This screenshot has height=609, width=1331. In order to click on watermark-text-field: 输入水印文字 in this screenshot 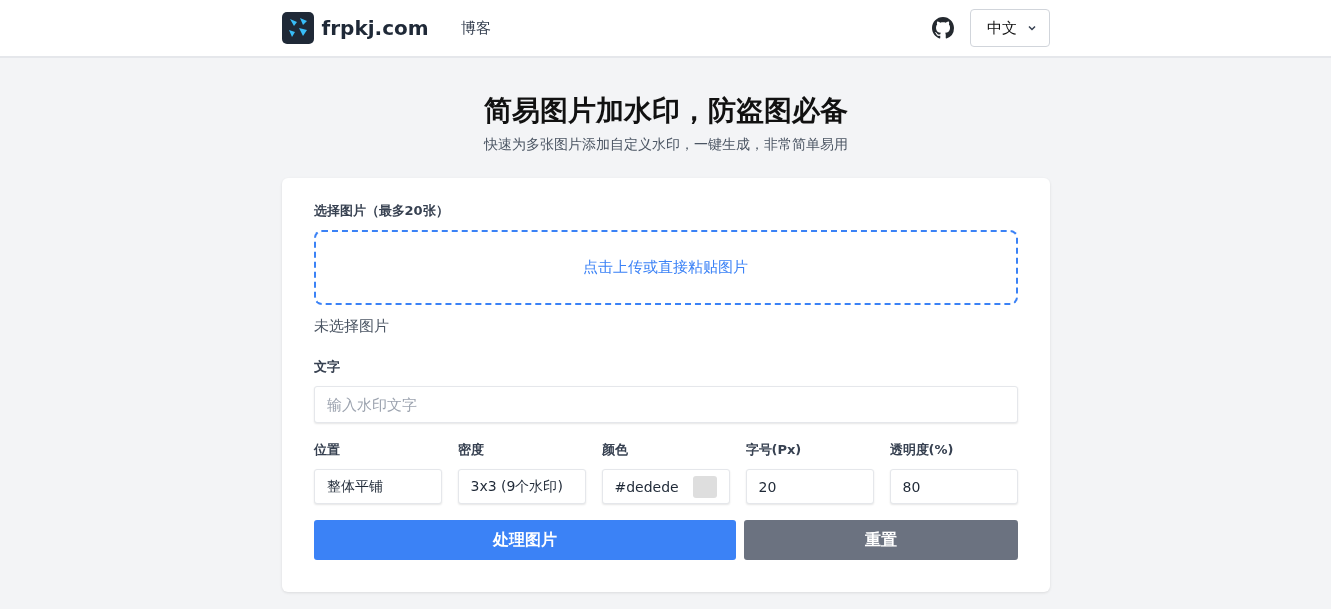, I will do `click(665, 404)`.